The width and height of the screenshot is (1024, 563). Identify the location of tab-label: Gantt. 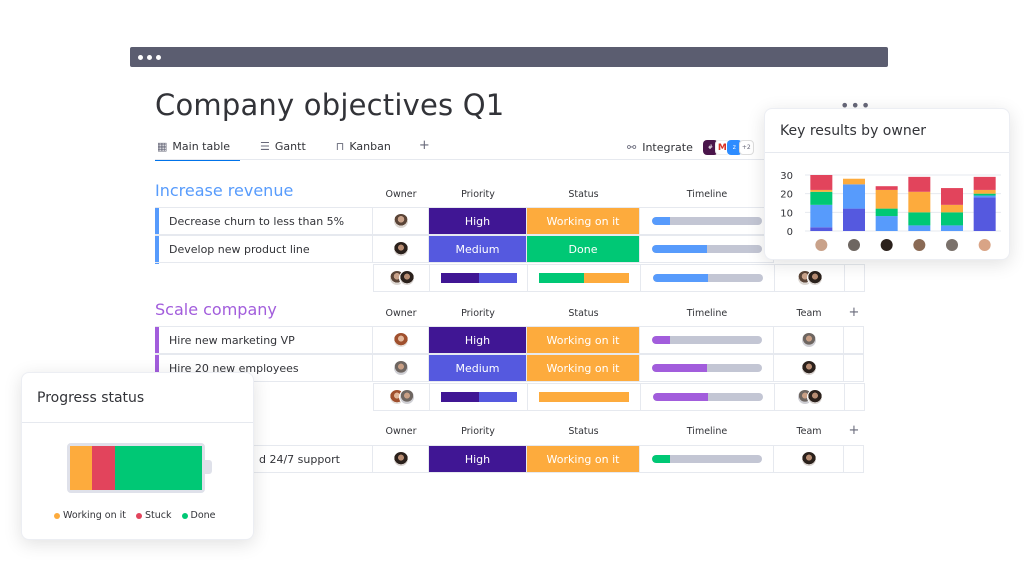
(290, 146).